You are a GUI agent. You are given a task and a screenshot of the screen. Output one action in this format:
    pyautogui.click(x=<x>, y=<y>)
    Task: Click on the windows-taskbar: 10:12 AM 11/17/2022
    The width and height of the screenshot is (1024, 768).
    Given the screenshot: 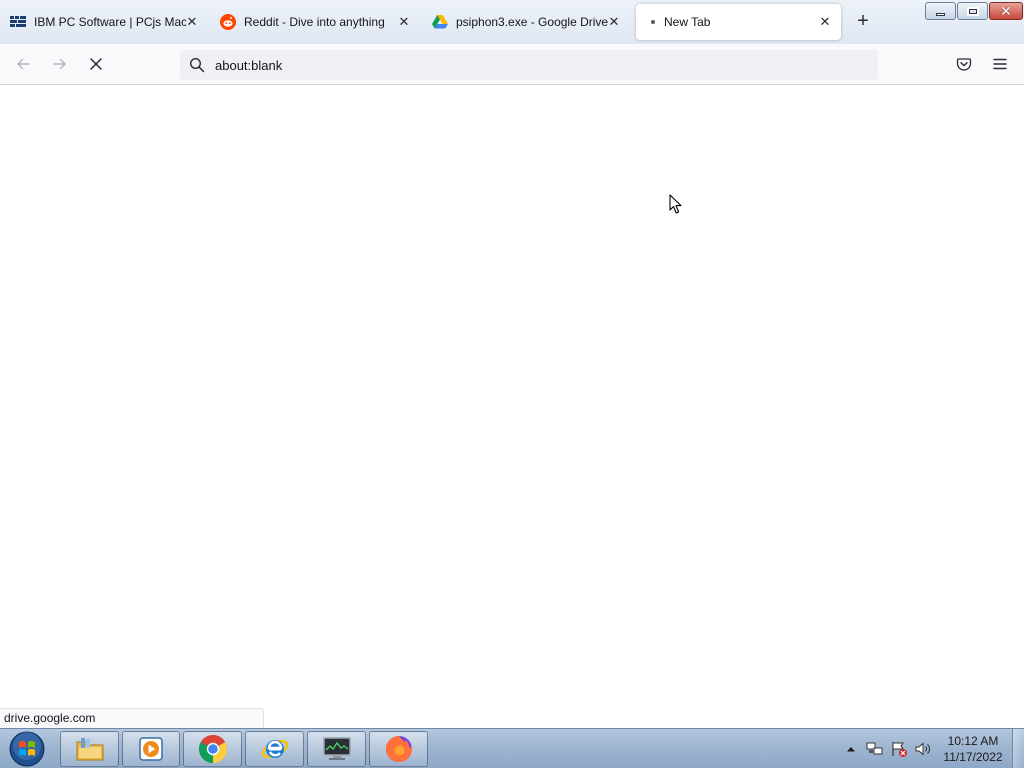 What is the action you would take?
    pyautogui.click(x=512, y=748)
    